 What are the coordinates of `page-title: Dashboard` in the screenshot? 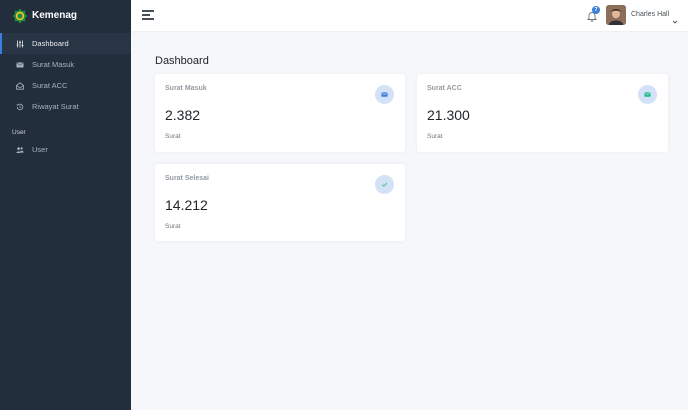 It's located at (182, 61).